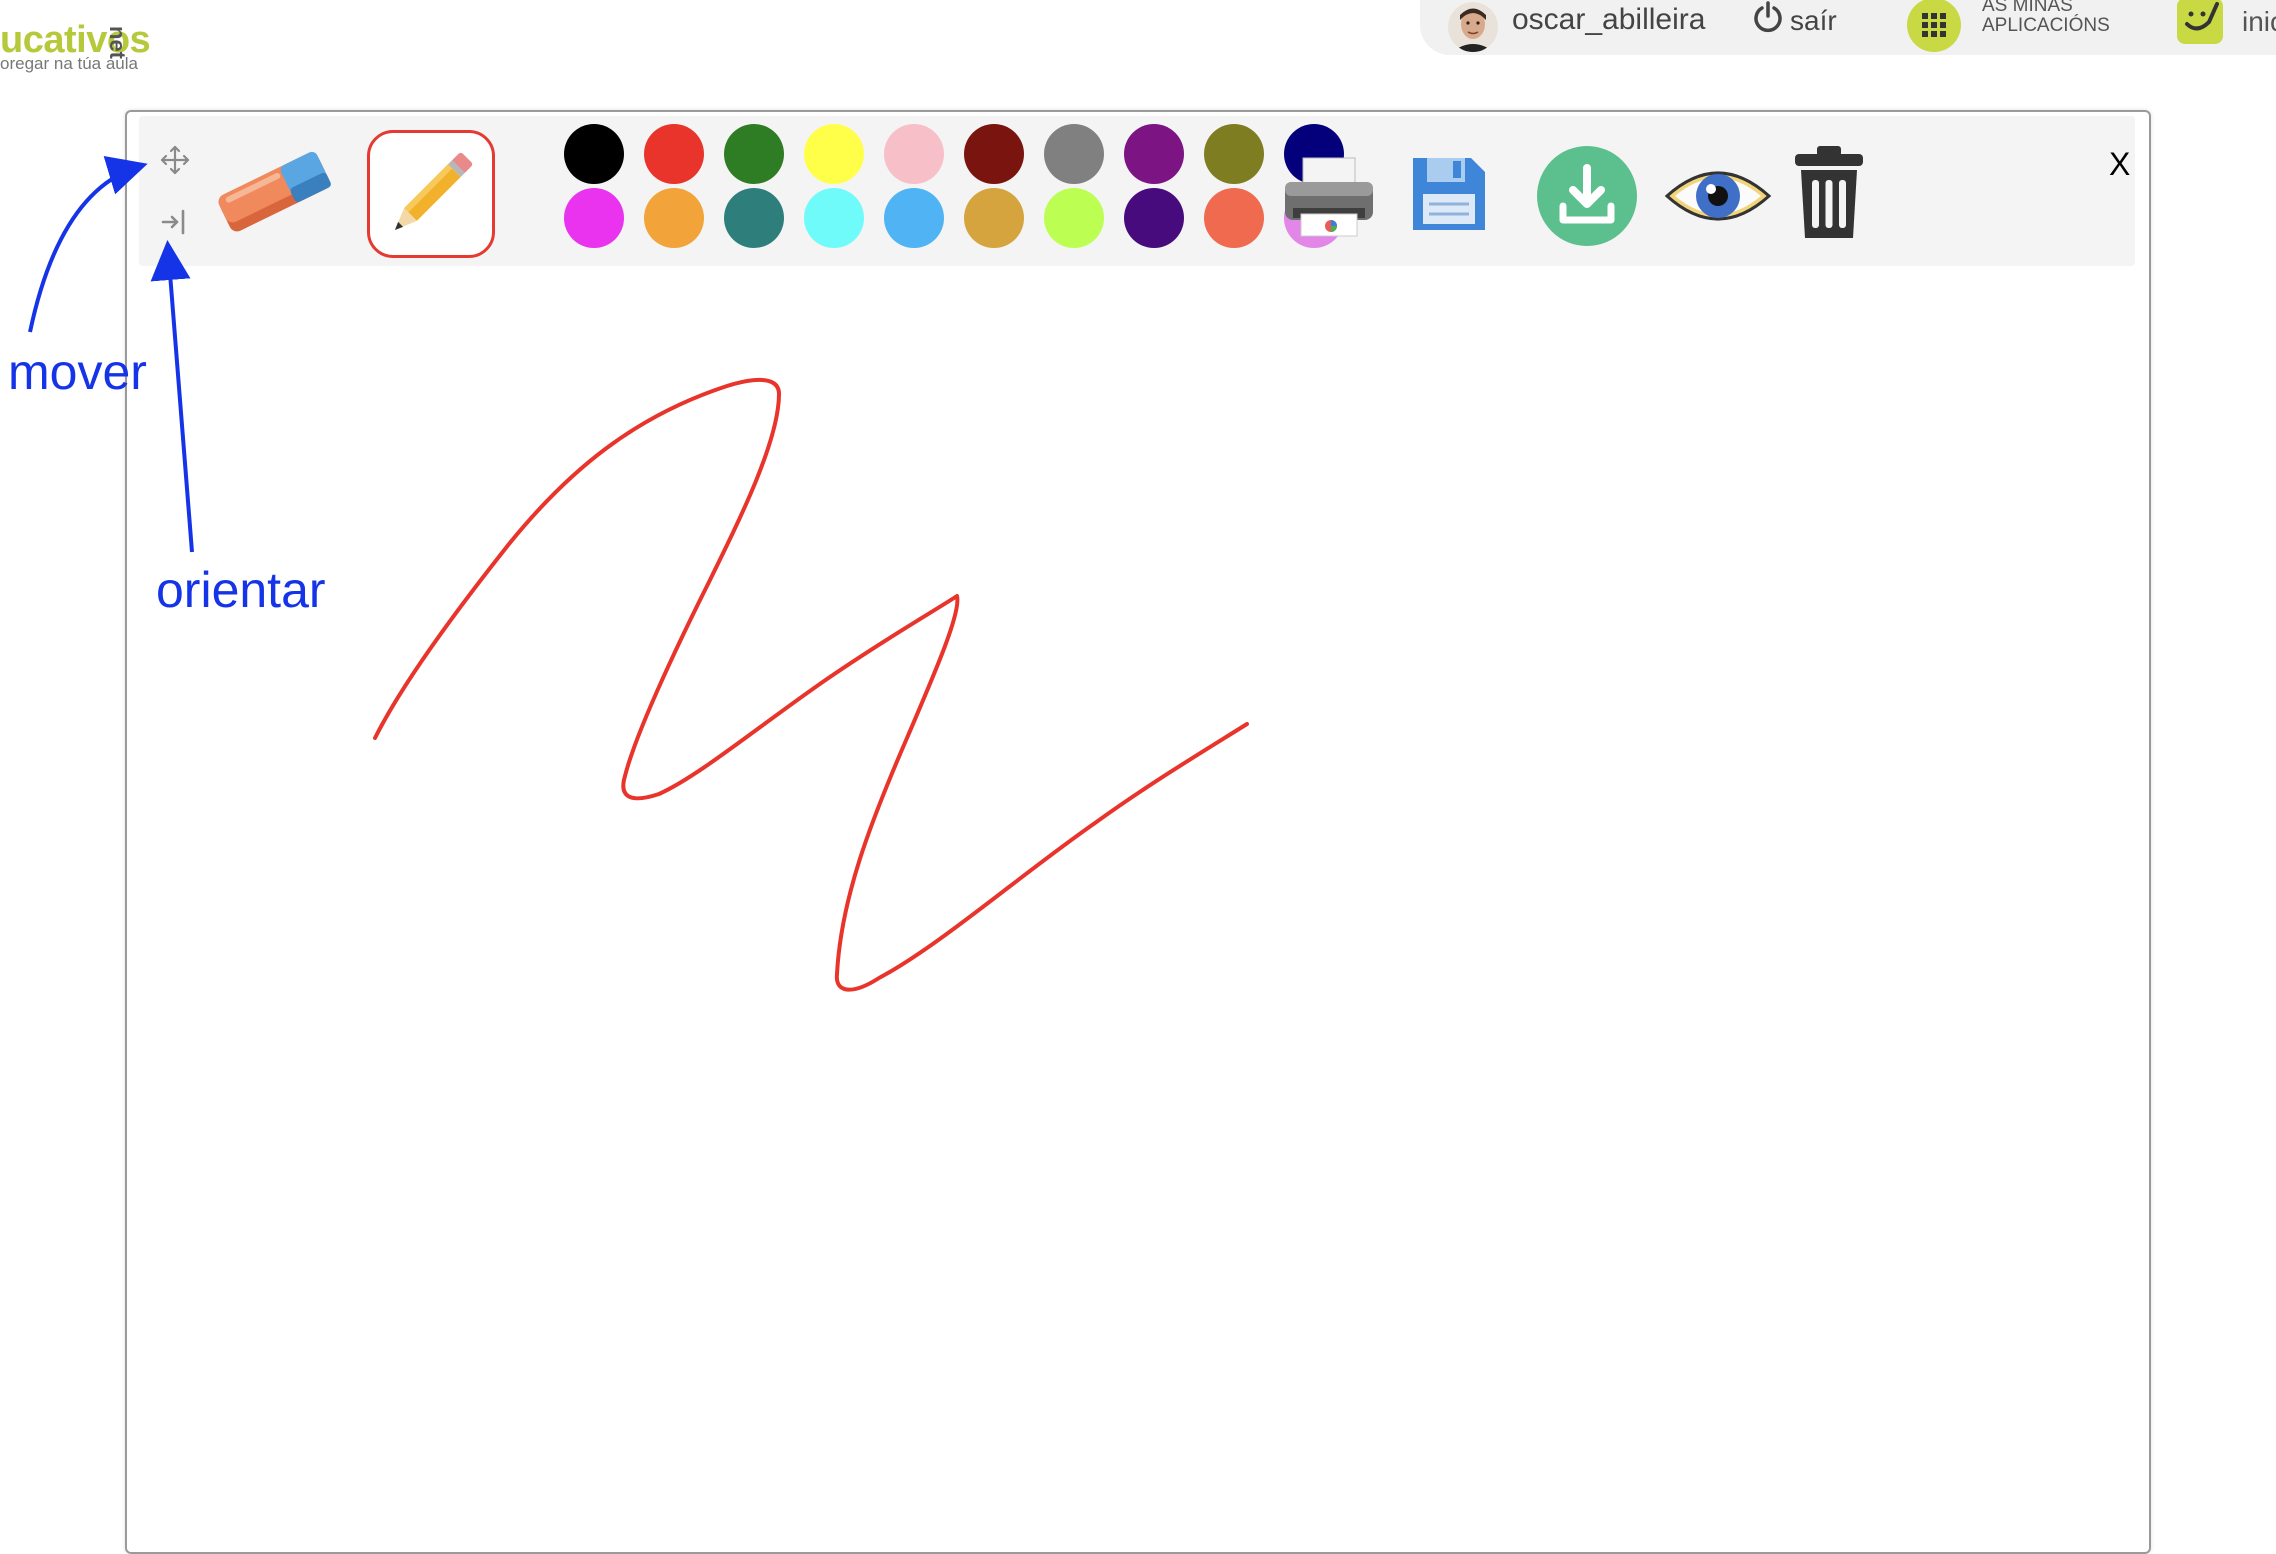  I want to click on annotation-mover: mover, so click(77, 372).